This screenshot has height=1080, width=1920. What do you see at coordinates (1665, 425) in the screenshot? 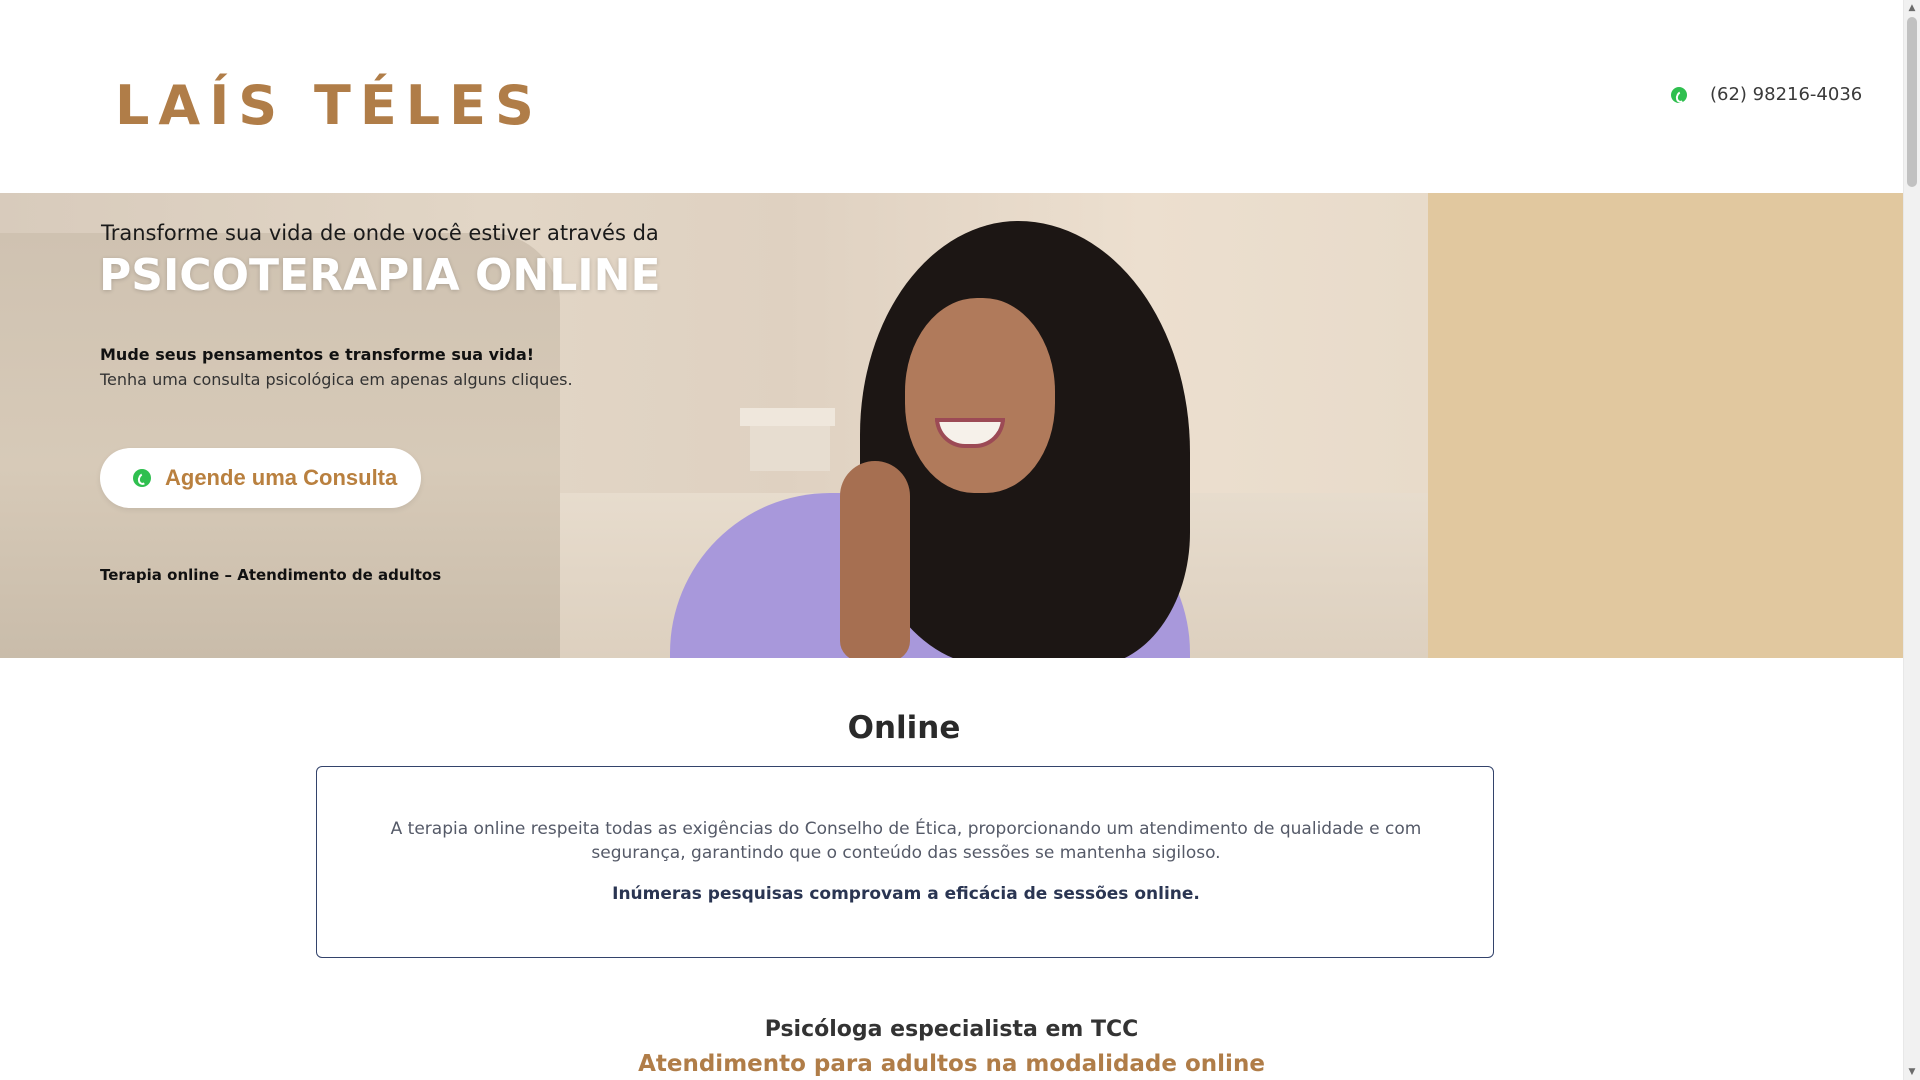
I see `hero-side-panel` at bounding box center [1665, 425].